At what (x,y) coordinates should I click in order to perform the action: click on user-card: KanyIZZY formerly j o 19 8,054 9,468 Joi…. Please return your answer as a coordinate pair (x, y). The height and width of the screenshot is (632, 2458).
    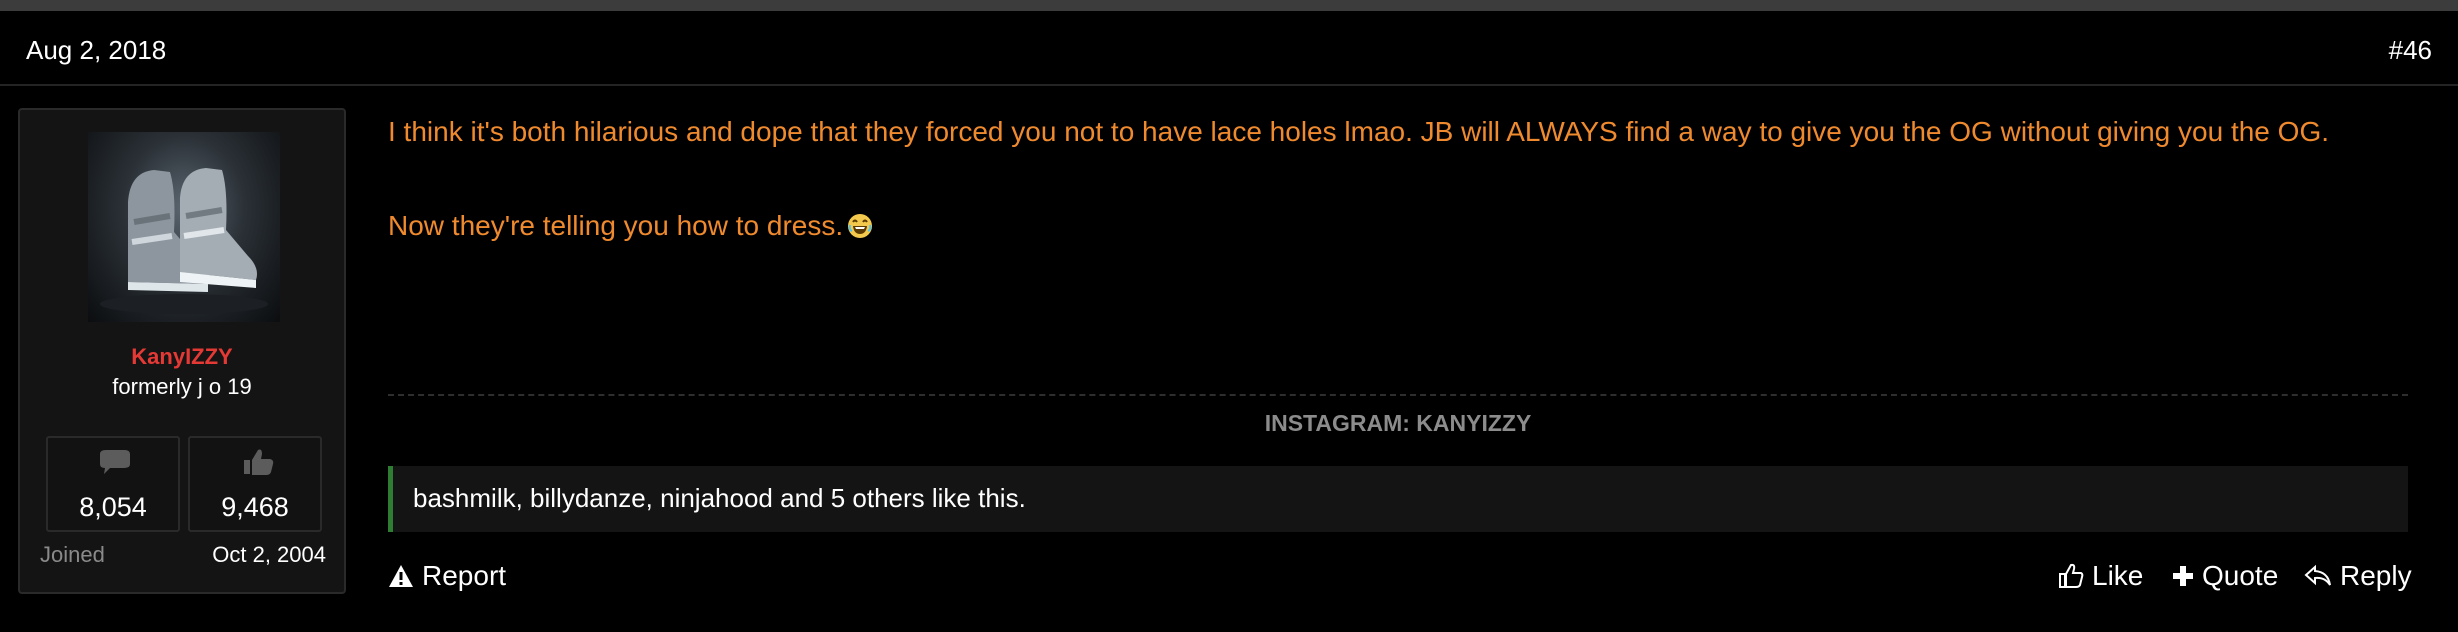
    Looking at the image, I should click on (182, 351).